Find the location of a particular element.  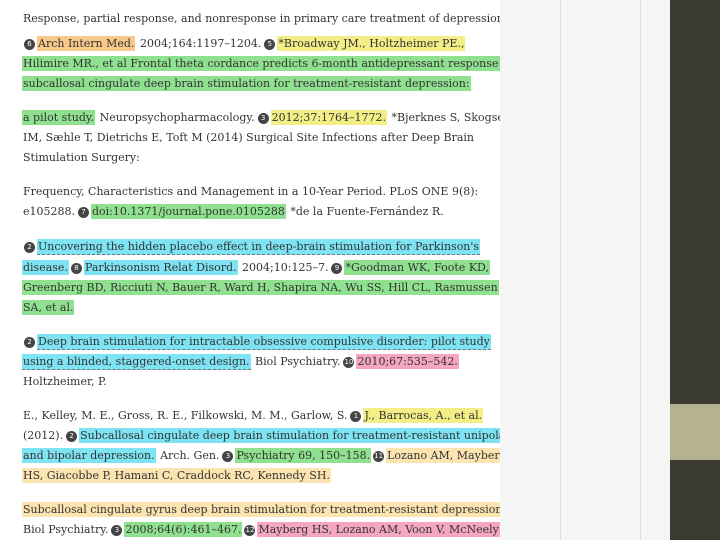

citation-text: Neuropsychopharmacology. is located at coordinates (175, 117).